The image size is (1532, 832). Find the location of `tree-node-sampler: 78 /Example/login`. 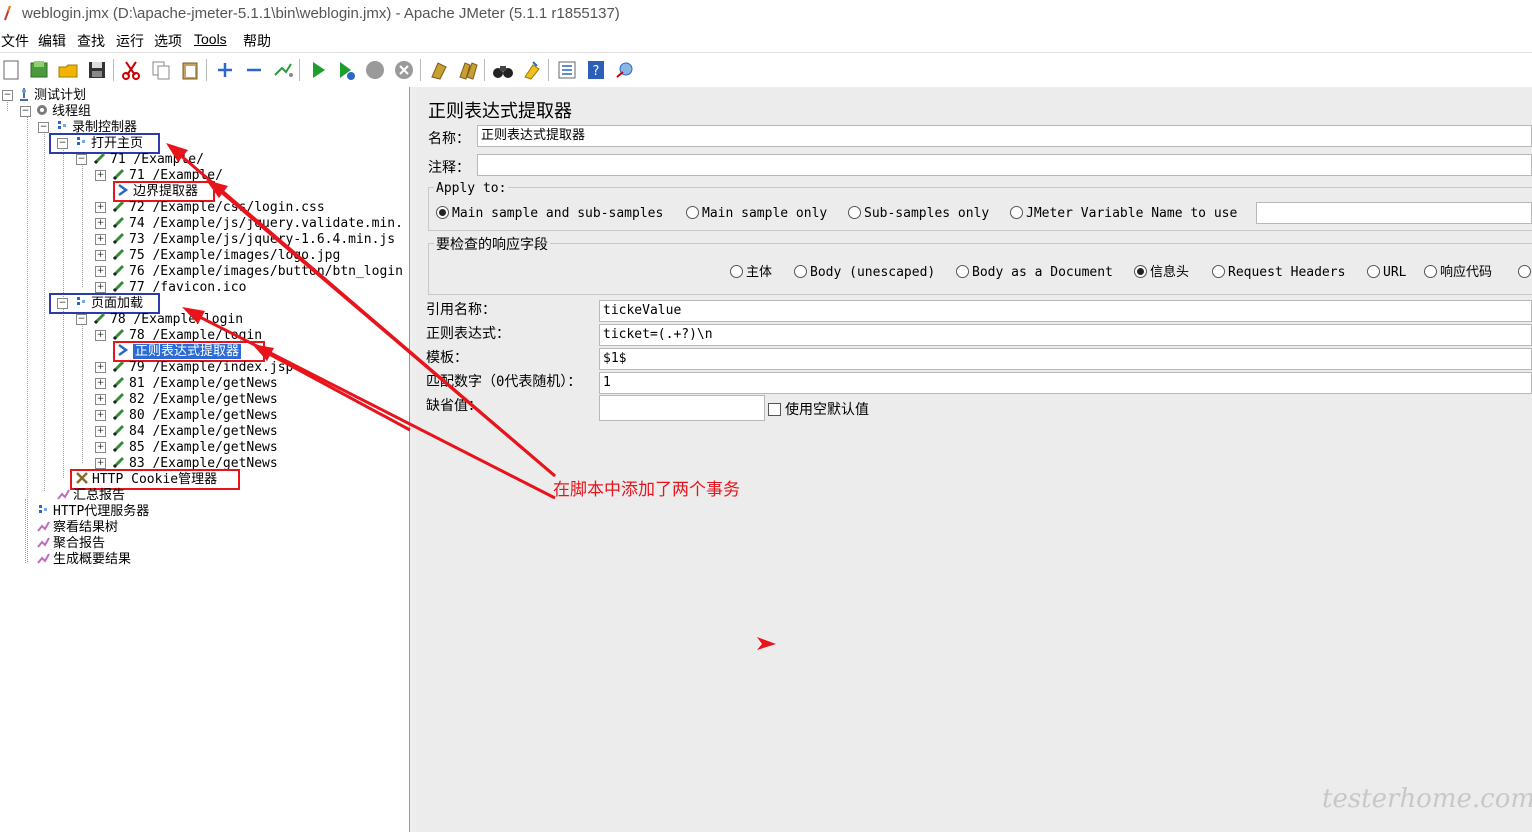

tree-node-sampler: 78 /Example/login is located at coordinates (168, 319).